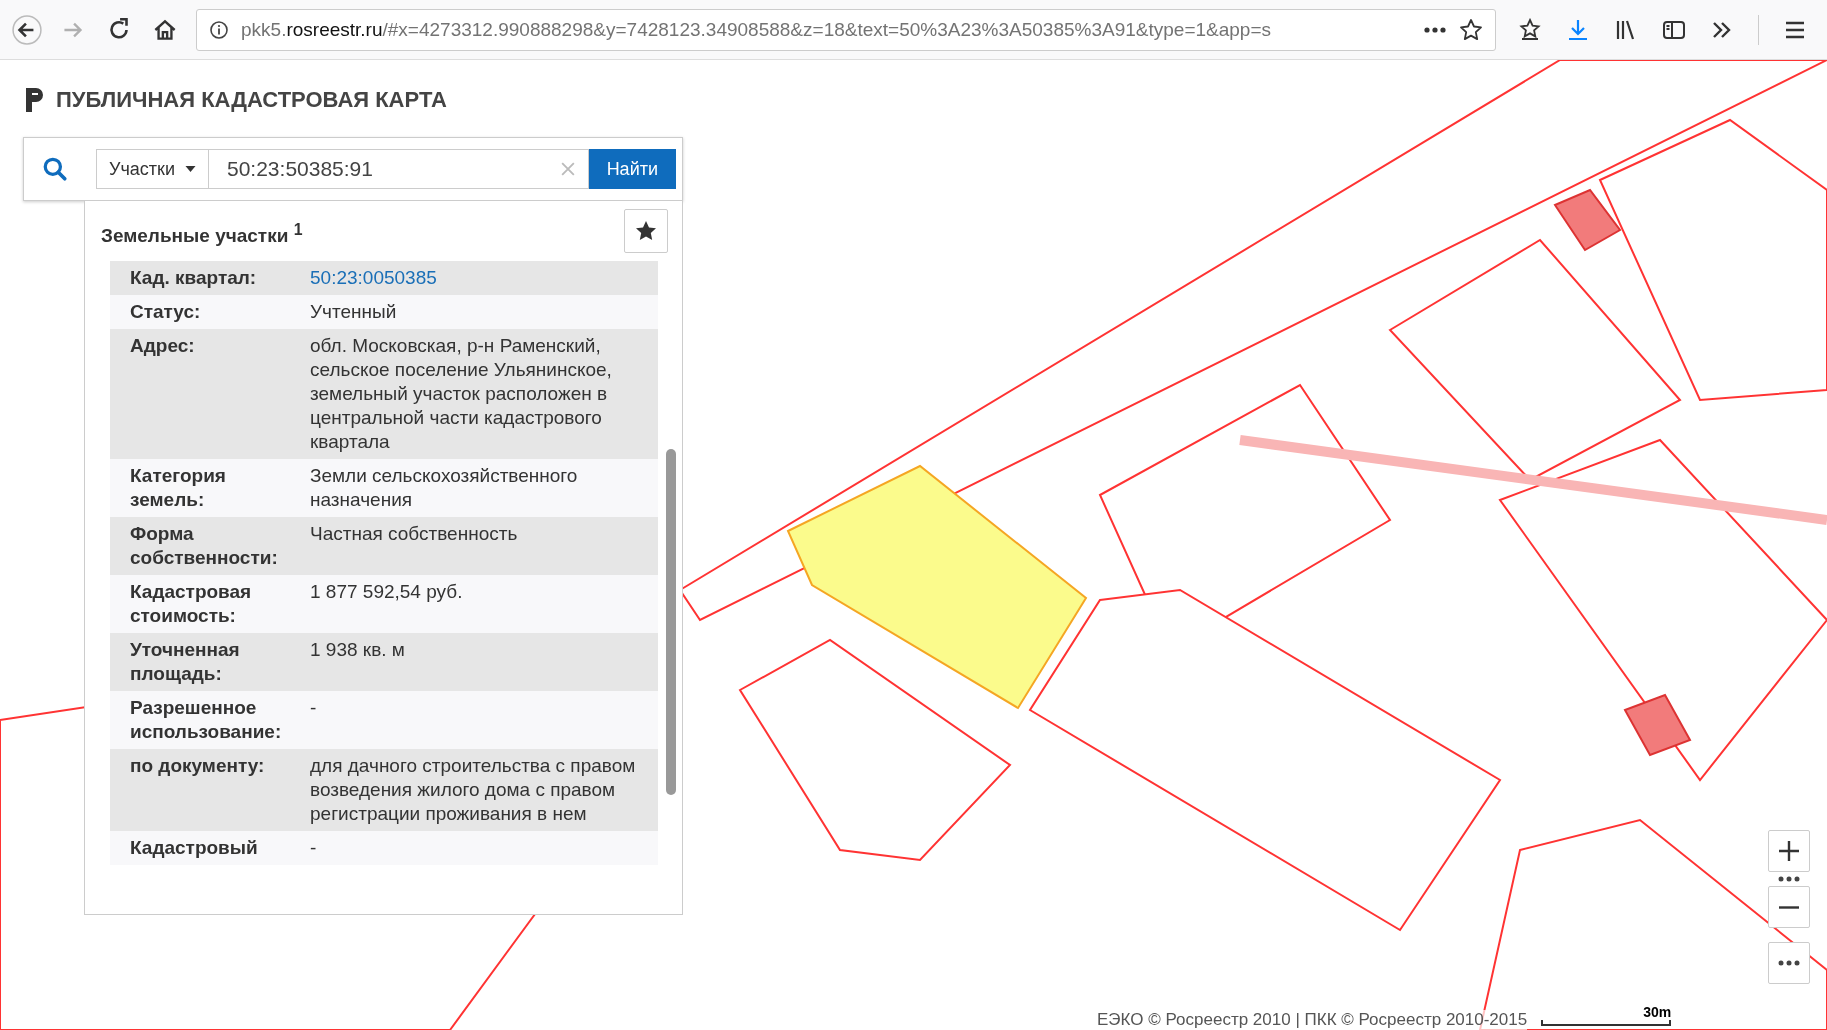 The image size is (1827, 1030). What do you see at coordinates (461, 394) in the screenshot?
I see `field-value: обл. Московская, р-н Раменский, сельское поселение Ульянинское, земельный участок расположен в центральной части кадастрового квартала` at bounding box center [461, 394].